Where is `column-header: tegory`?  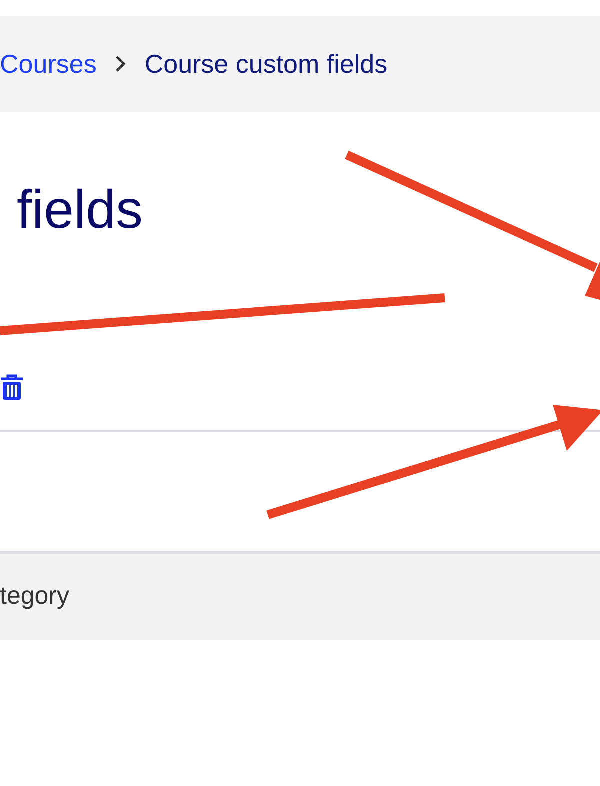 column-header: tegory is located at coordinates (35, 596).